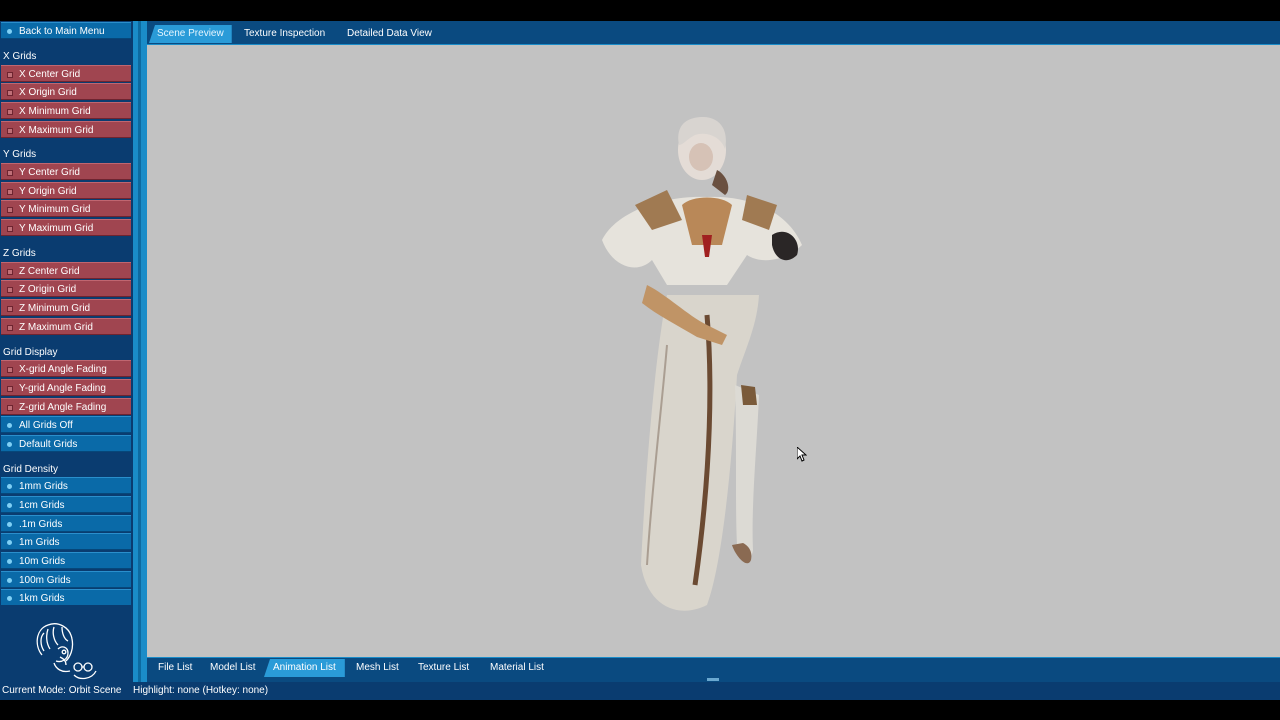 The width and height of the screenshot is (1280, 720). What do you see at coordinates (42, 598) in the screenshot?
I see `item-label: 1km Grids` at bounding box center [42, 598].